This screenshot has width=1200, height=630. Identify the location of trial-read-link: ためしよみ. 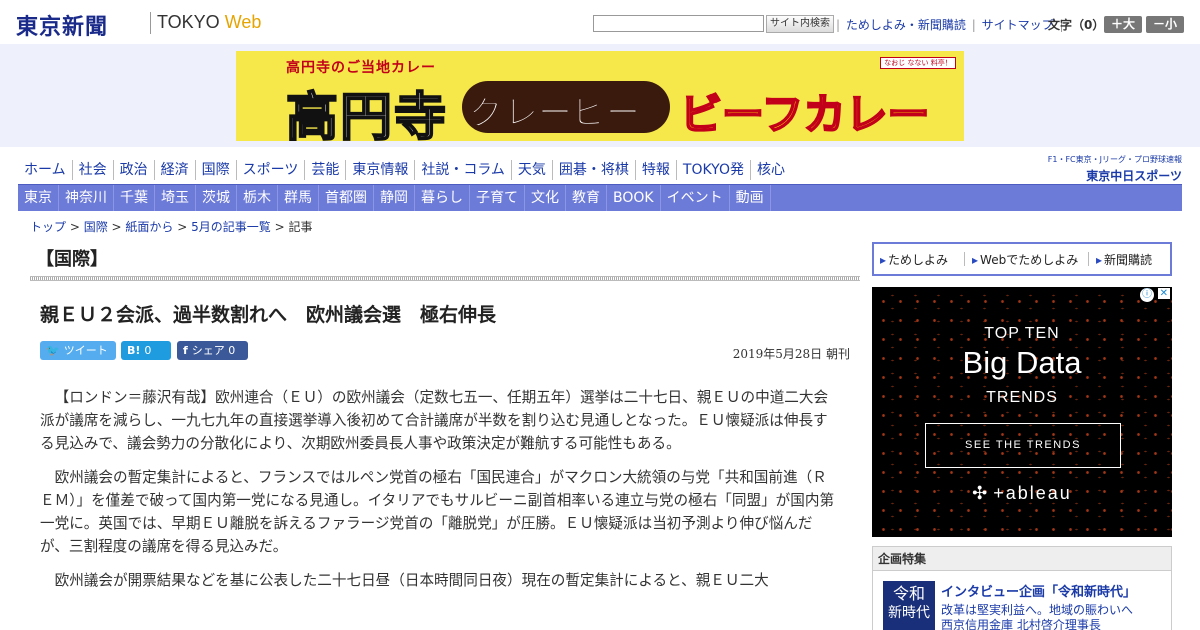
(914, 259).